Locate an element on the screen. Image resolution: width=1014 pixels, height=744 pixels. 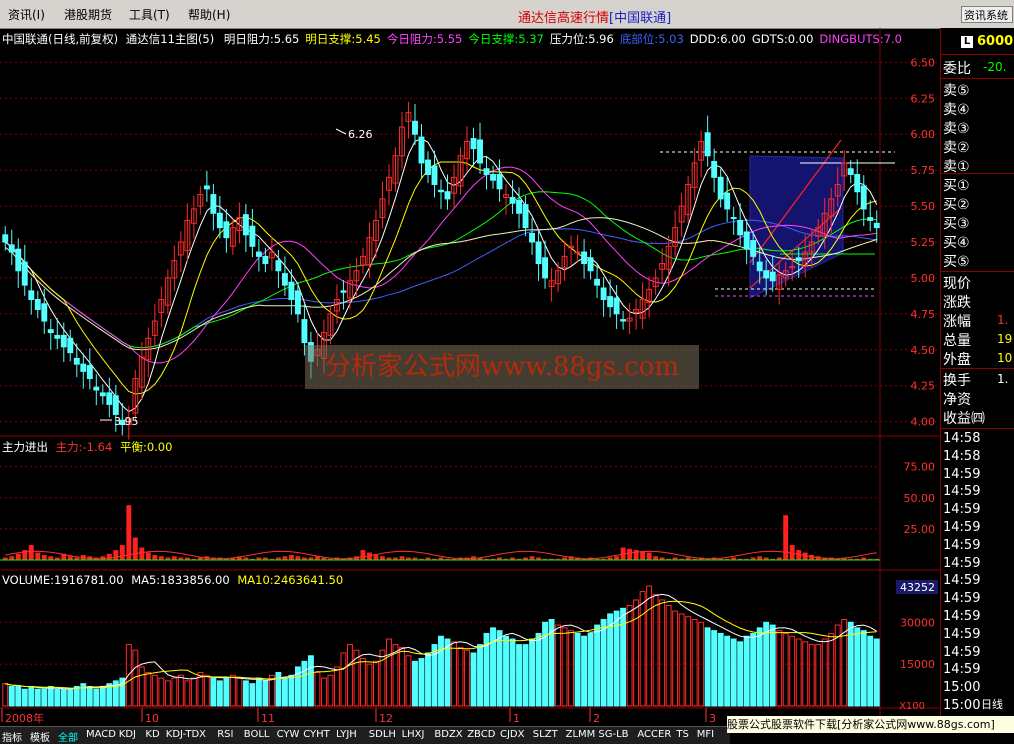
indicator-name: 通达信11主图(5) is located at coordinates (170, 39).